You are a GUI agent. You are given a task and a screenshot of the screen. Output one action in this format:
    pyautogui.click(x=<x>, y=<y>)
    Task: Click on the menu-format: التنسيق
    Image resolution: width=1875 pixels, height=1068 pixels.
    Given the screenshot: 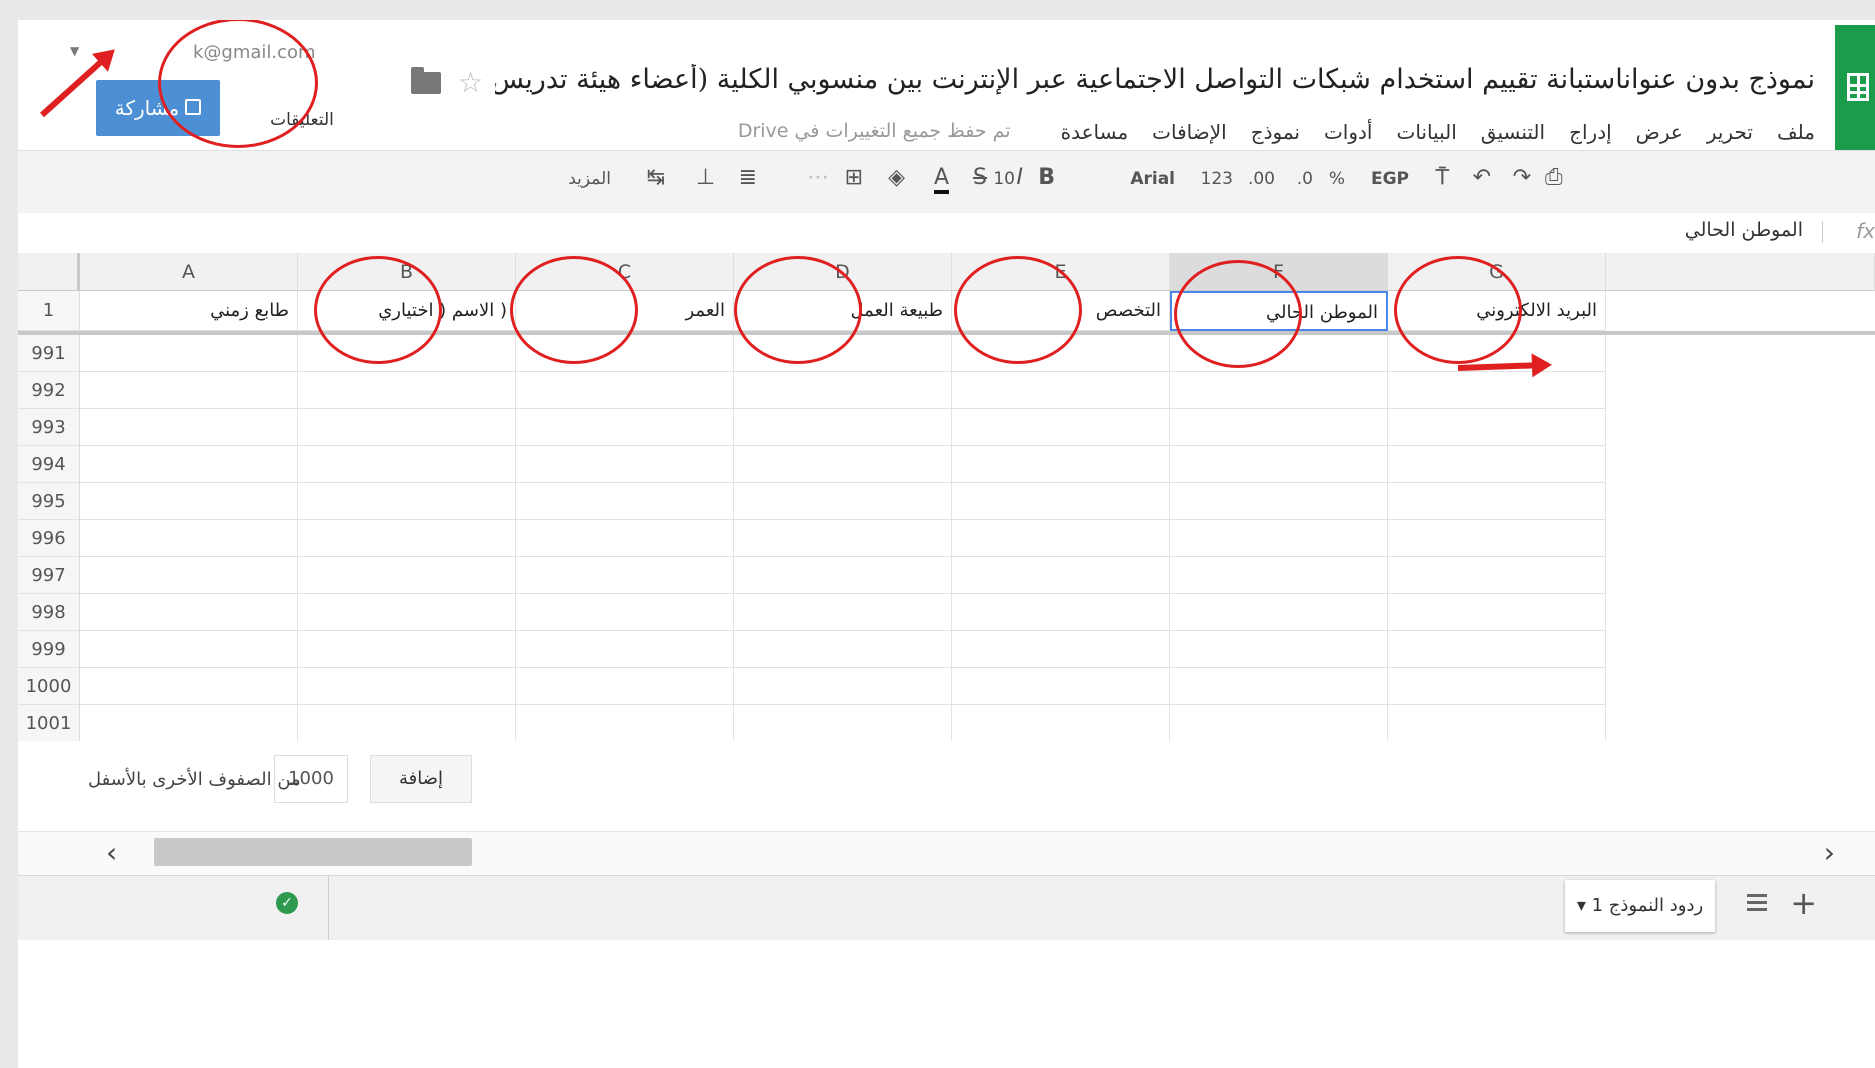 What is the action you would take?
    pyautogui.click(x=1513, y=132)
    